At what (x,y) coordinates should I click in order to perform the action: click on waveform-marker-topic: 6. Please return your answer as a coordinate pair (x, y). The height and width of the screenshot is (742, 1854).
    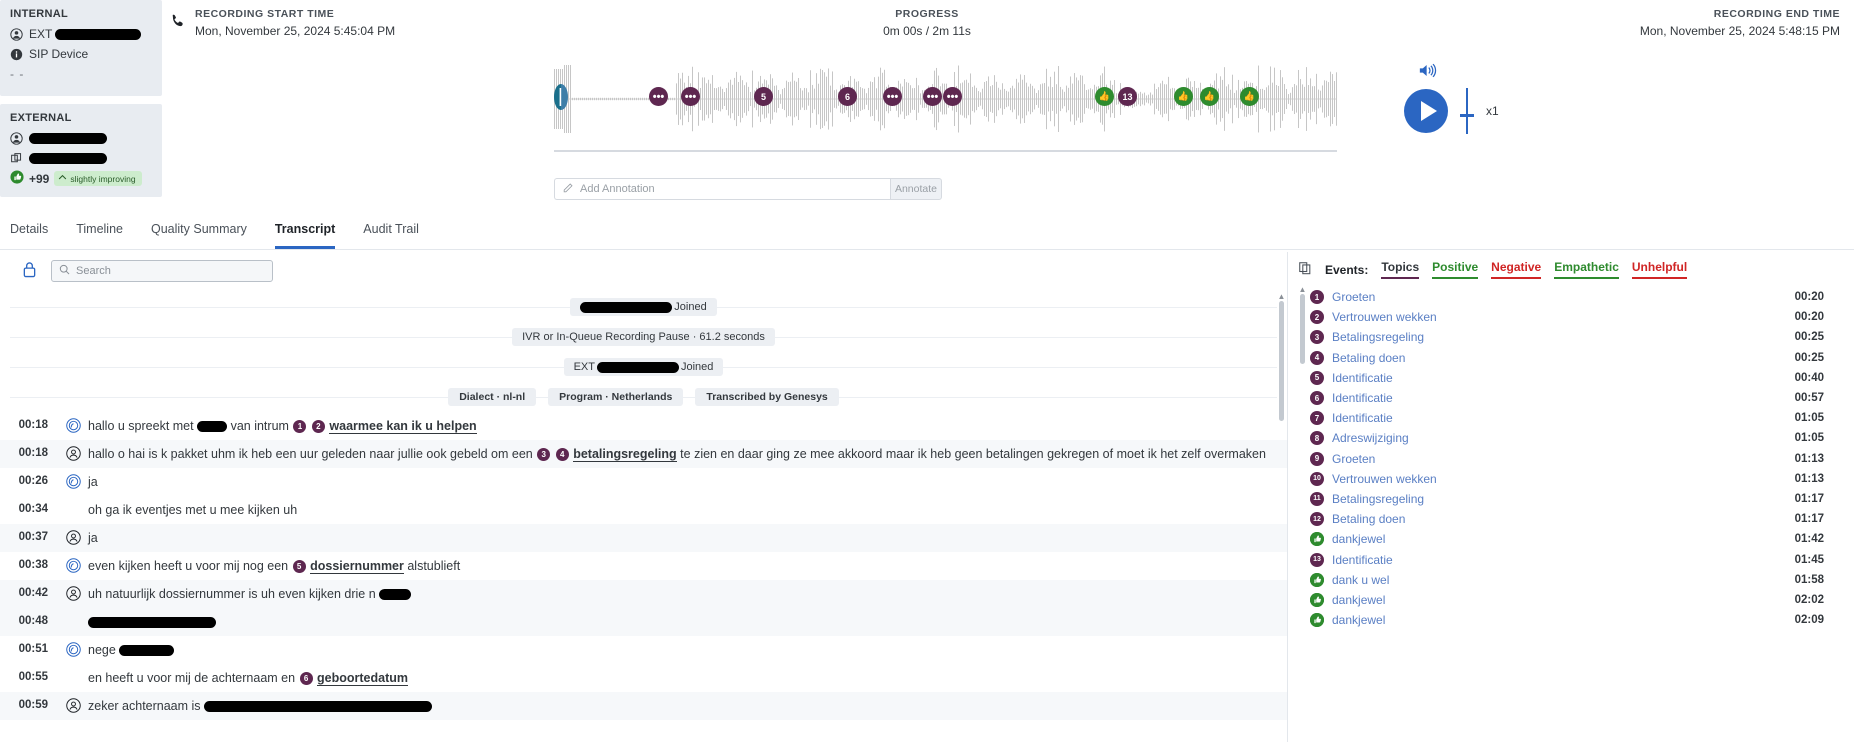
    Looking at the image, I should click on (847, 96).